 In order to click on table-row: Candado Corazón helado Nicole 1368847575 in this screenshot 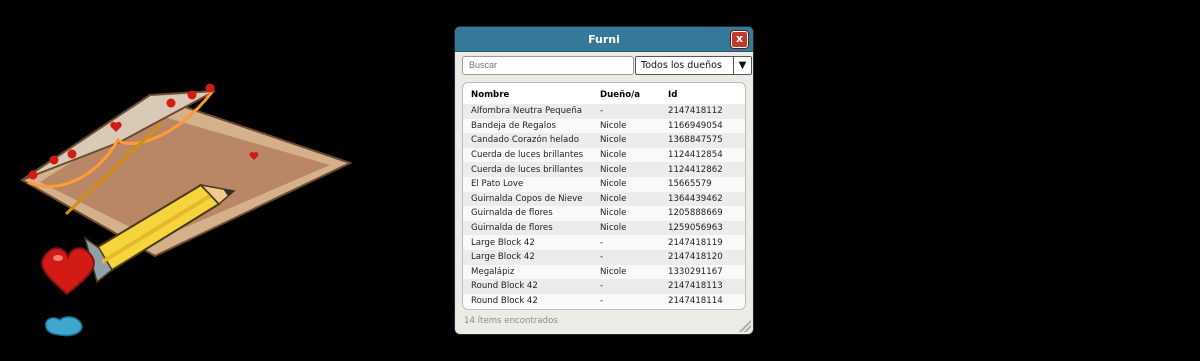, I will do `click(604, 140)`.